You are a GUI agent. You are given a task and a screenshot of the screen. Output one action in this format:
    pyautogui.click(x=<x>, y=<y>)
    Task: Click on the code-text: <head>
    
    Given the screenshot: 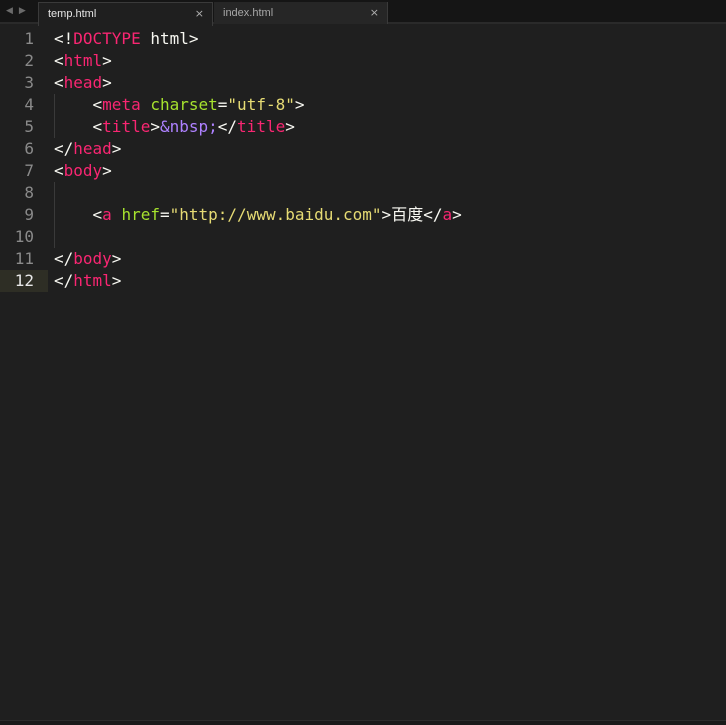 What is the action you would take?
    pyautogui.click(x=83, y=83)
    